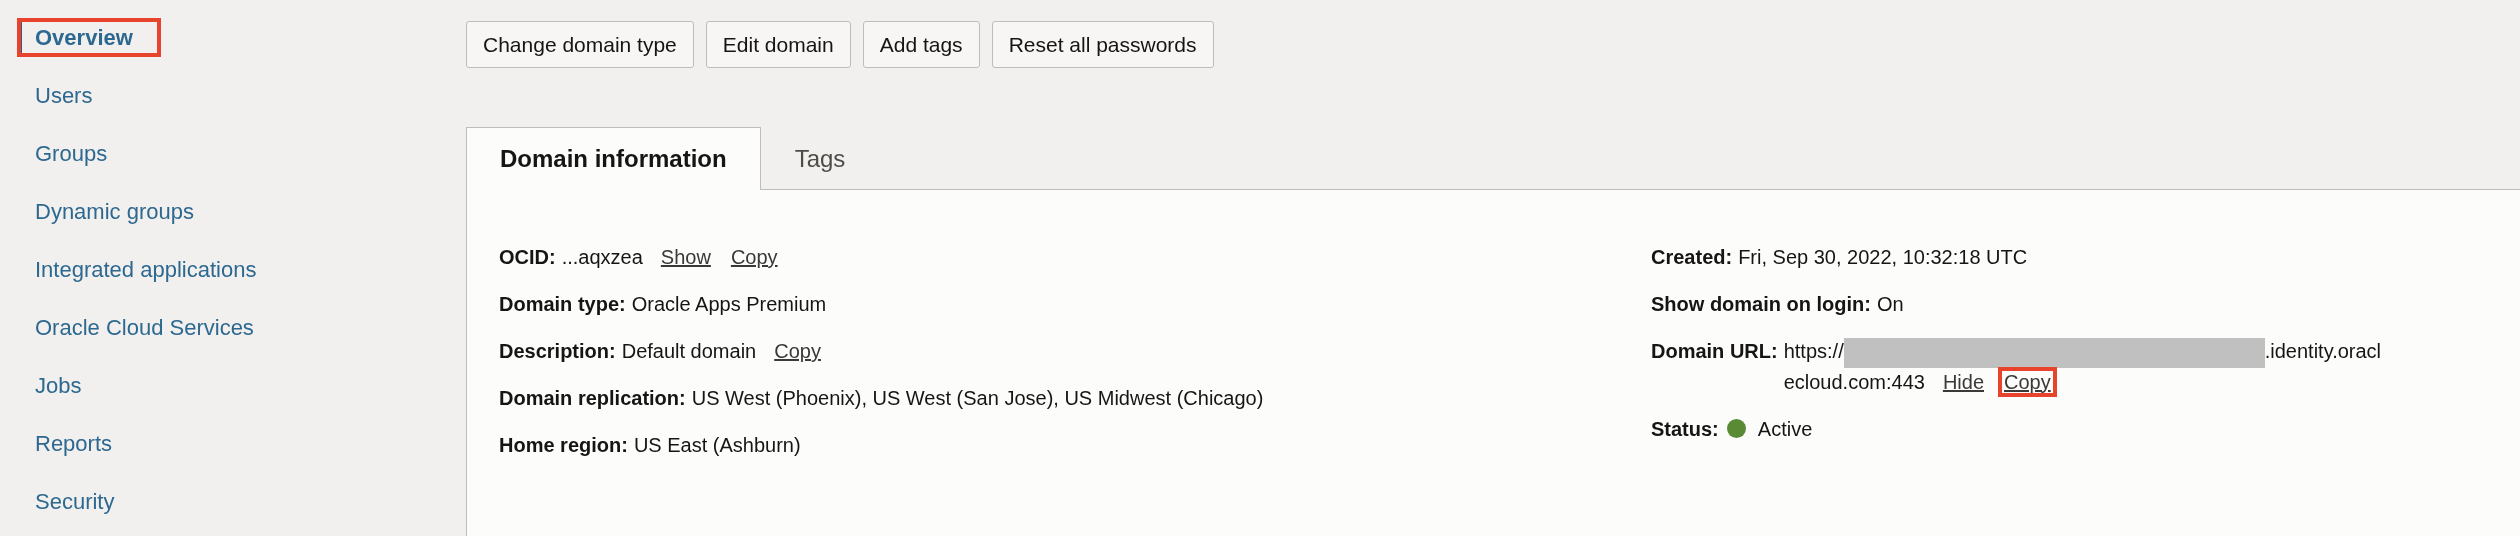  What do you see at coordinates (562, 304) in the screenshot?
I see `field-label: Domain type:` at bounding box center [562, 304].